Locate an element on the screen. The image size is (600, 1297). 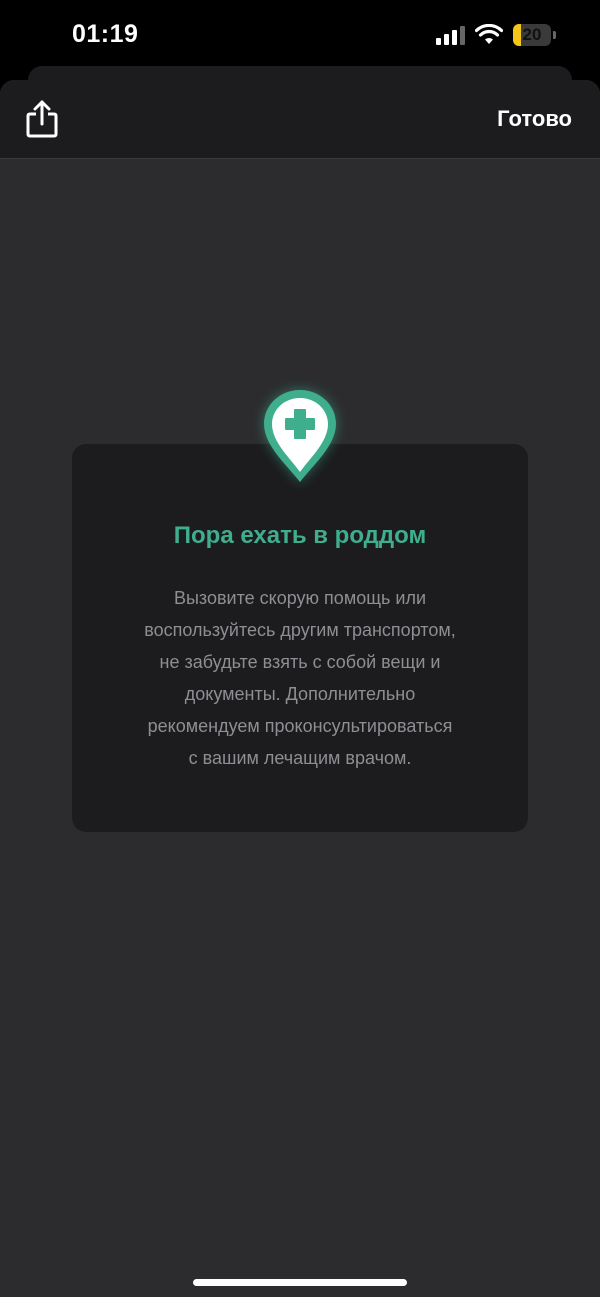
map-pin-medical-cross-icon is located at coordinates (300, 436).